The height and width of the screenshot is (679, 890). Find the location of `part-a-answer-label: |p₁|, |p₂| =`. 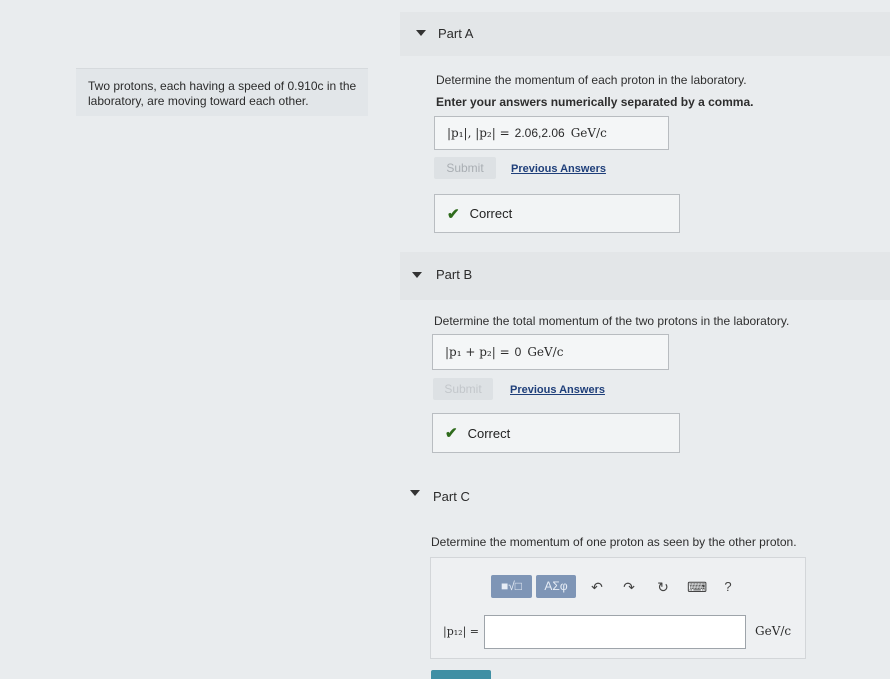

part-a-answer-label: |p₁|, |p₂| = is located at coordinates (478, 133).